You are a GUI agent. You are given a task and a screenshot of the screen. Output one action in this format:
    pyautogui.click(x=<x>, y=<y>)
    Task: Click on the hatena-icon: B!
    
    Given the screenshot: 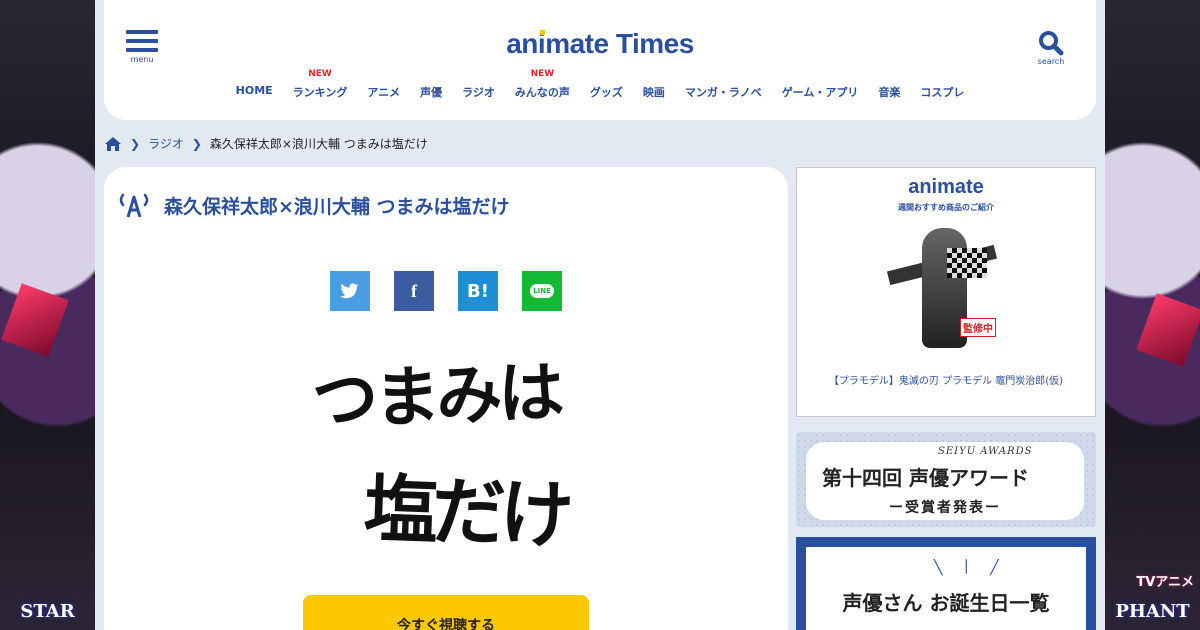 What is the action you would take?
    pyautogui.click(x=478, y=291)
    